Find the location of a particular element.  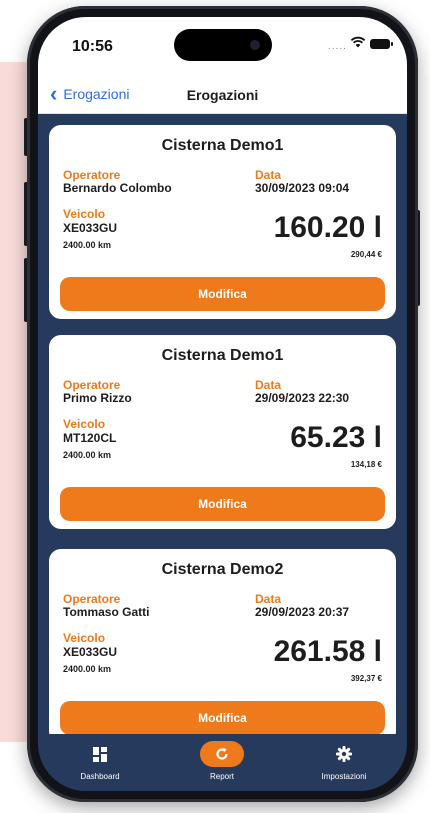

refresh-icon is located at coordinates (222, 753).